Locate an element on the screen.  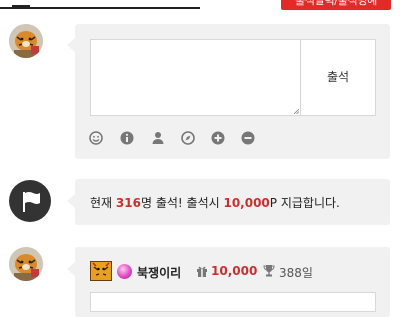
flag-icon is located at coordinates (31, 202).